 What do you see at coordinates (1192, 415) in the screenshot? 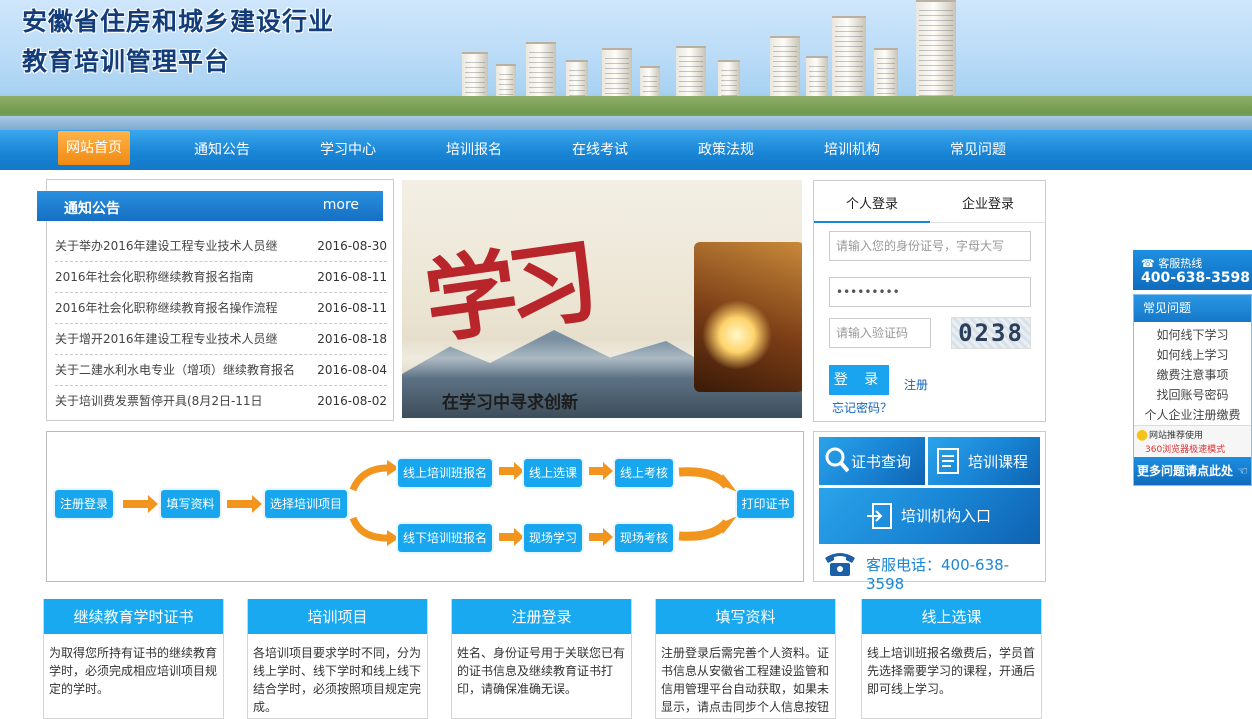
I see `faq-link: 个人企业注册缴费` at bounding box center [1192, 415].